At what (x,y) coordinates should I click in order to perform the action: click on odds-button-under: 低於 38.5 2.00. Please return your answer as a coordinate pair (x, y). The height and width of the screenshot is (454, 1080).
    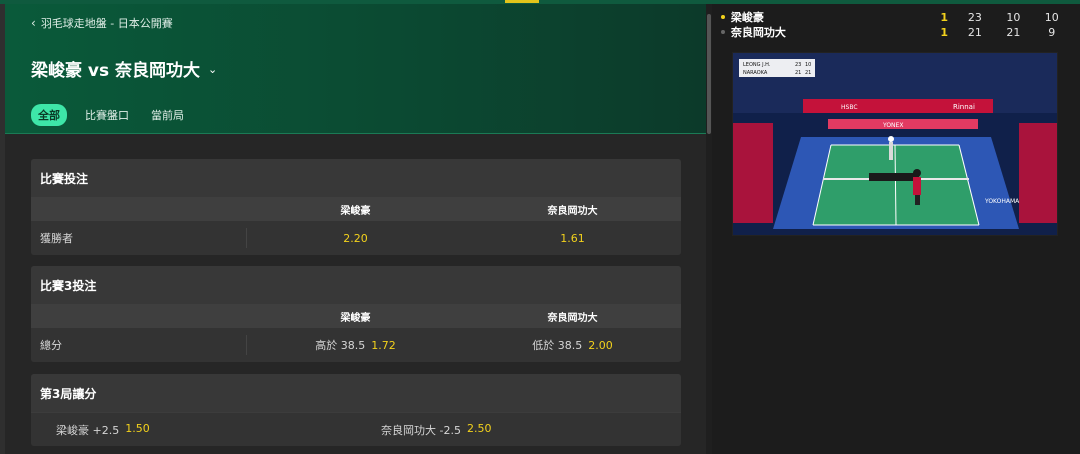
    Looking at the image, I should click on (572, 345).